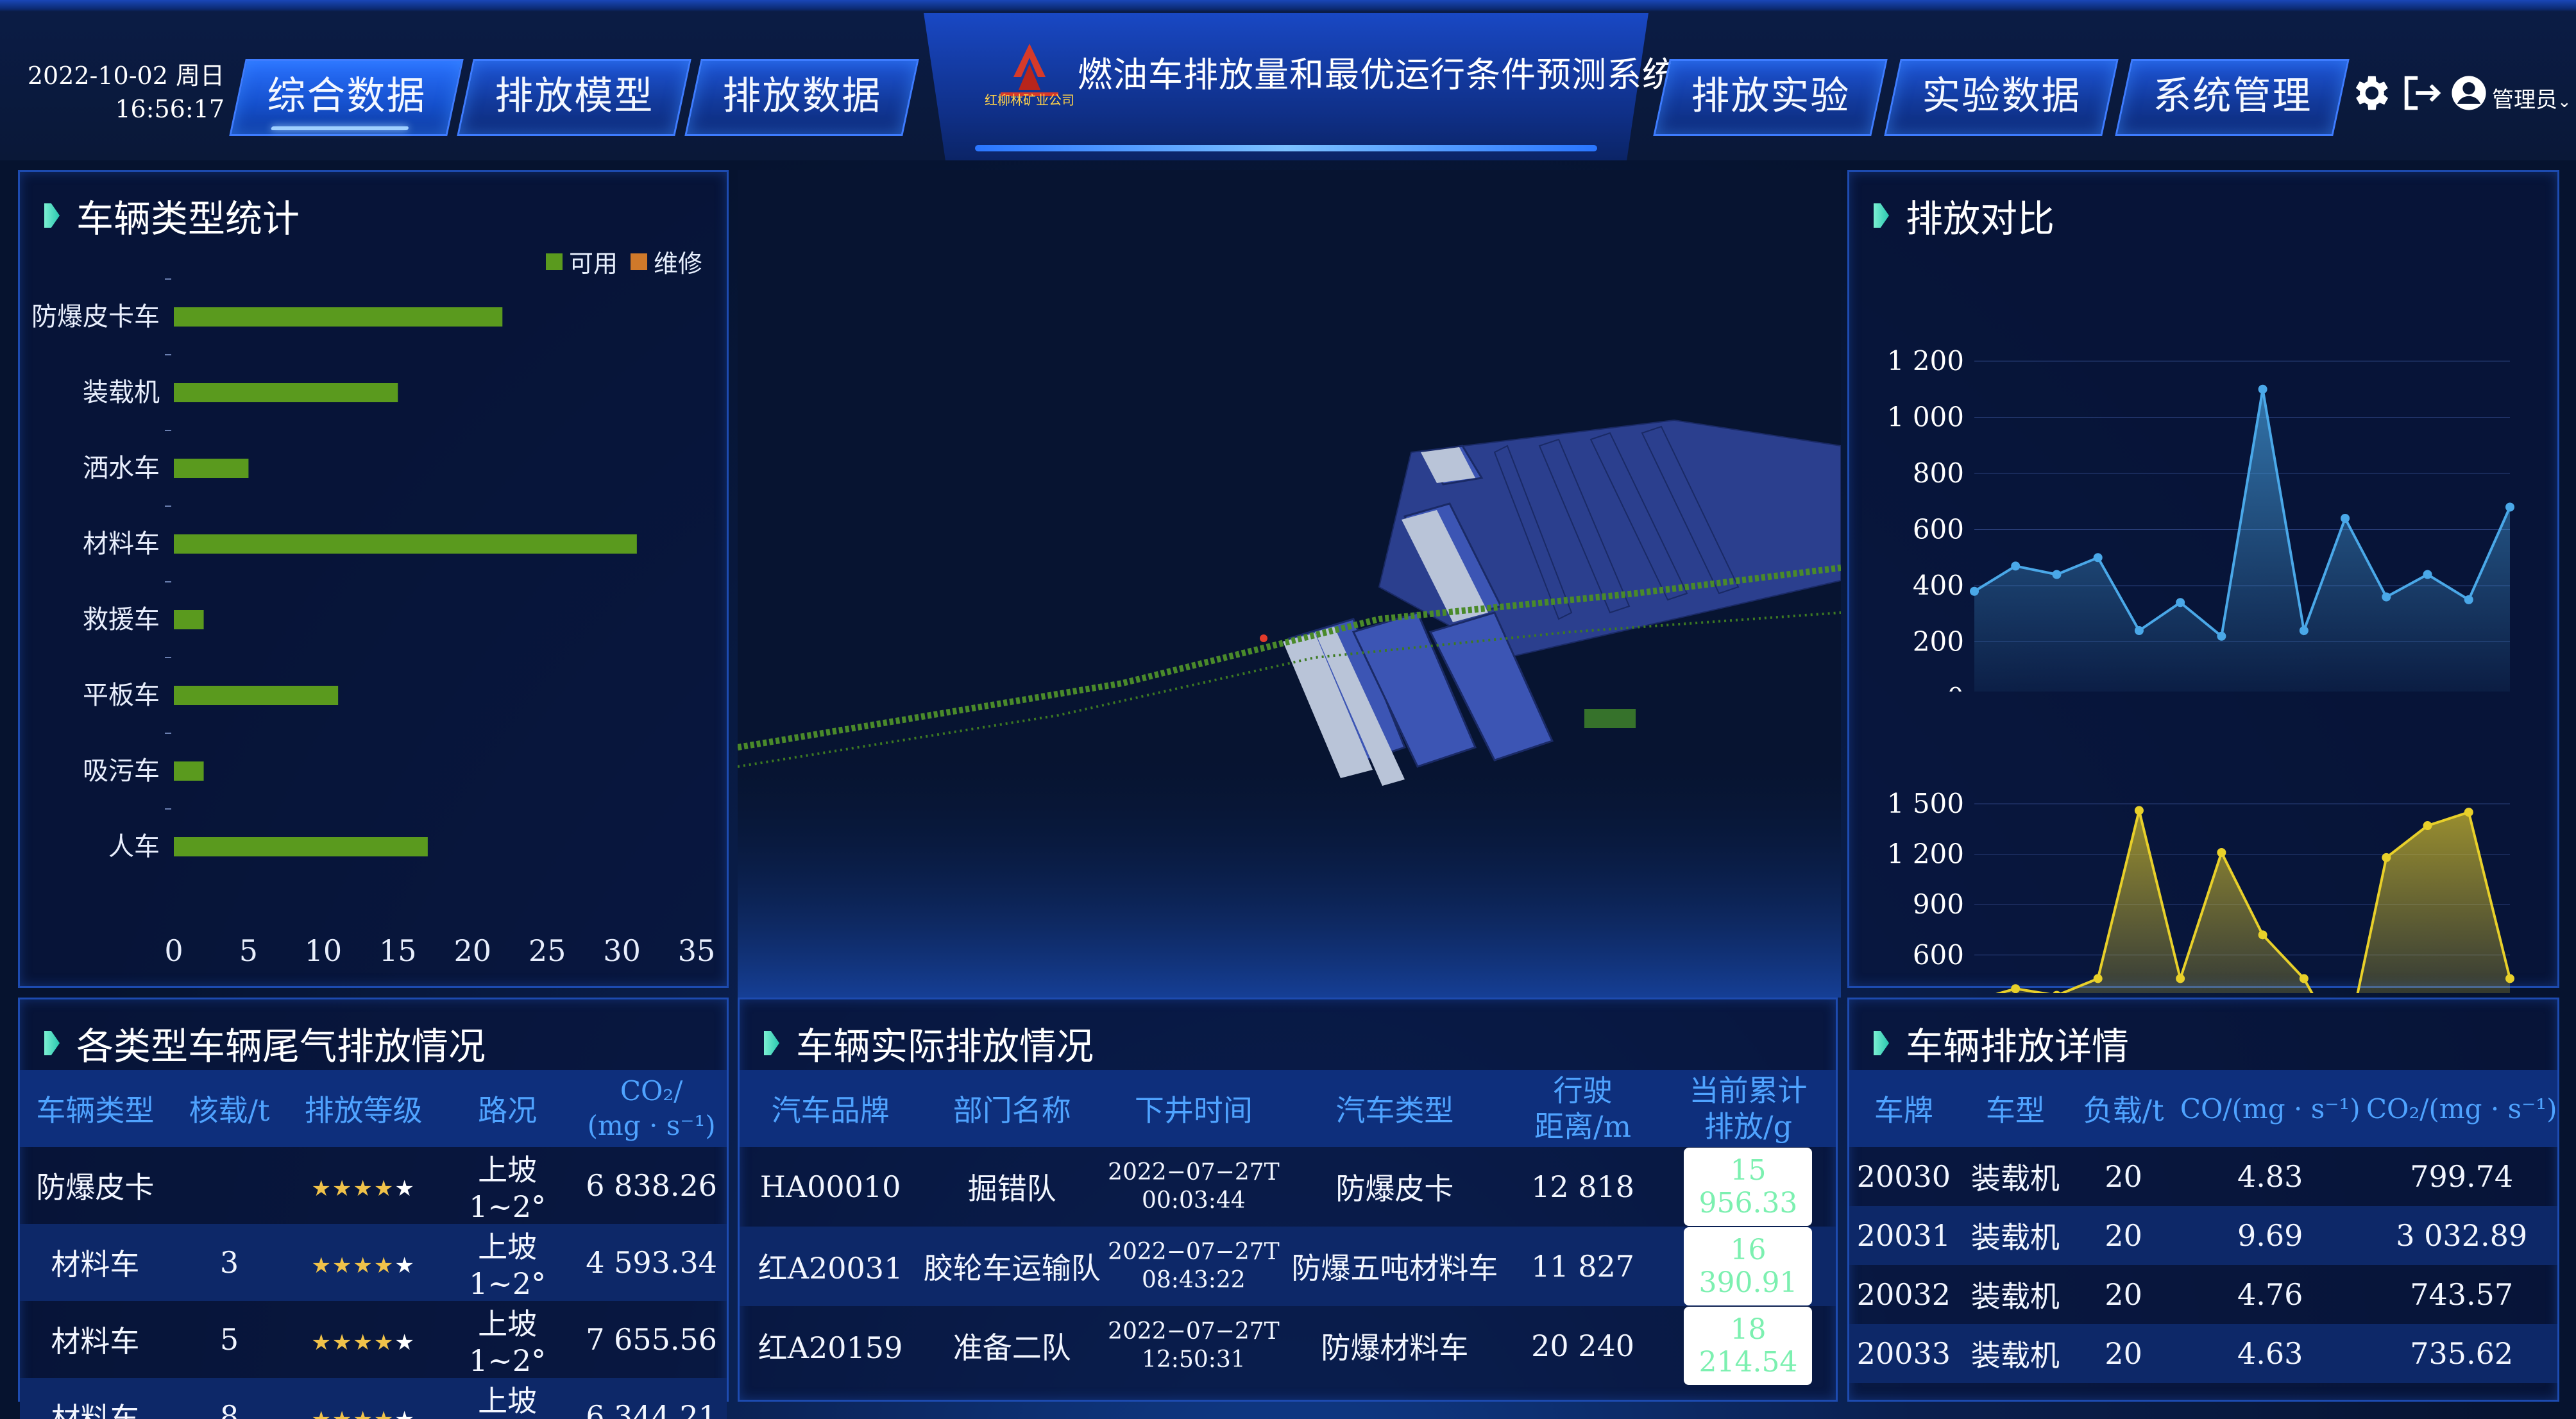 The image size is (2576, 1419). What do you see at coordinates (1583, 1346) in the screenshot?
I see `distance-cell: 20 240` at bounding box center [1583, 1346].